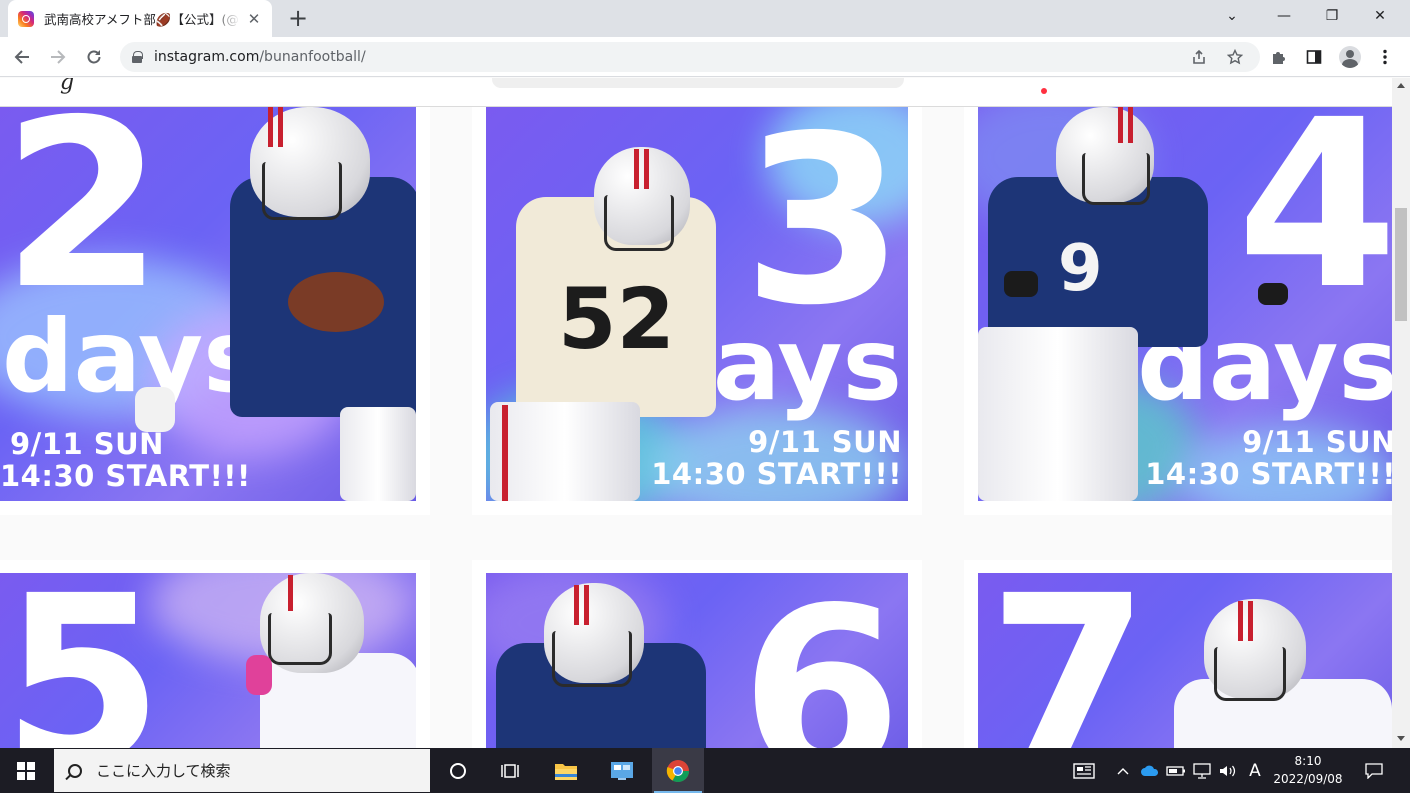 The width and height of the screenshot is (1410, 793). Describe the element at coordinates (1314, 57) in the screenshot. I see `side-panel-icon` at that location.